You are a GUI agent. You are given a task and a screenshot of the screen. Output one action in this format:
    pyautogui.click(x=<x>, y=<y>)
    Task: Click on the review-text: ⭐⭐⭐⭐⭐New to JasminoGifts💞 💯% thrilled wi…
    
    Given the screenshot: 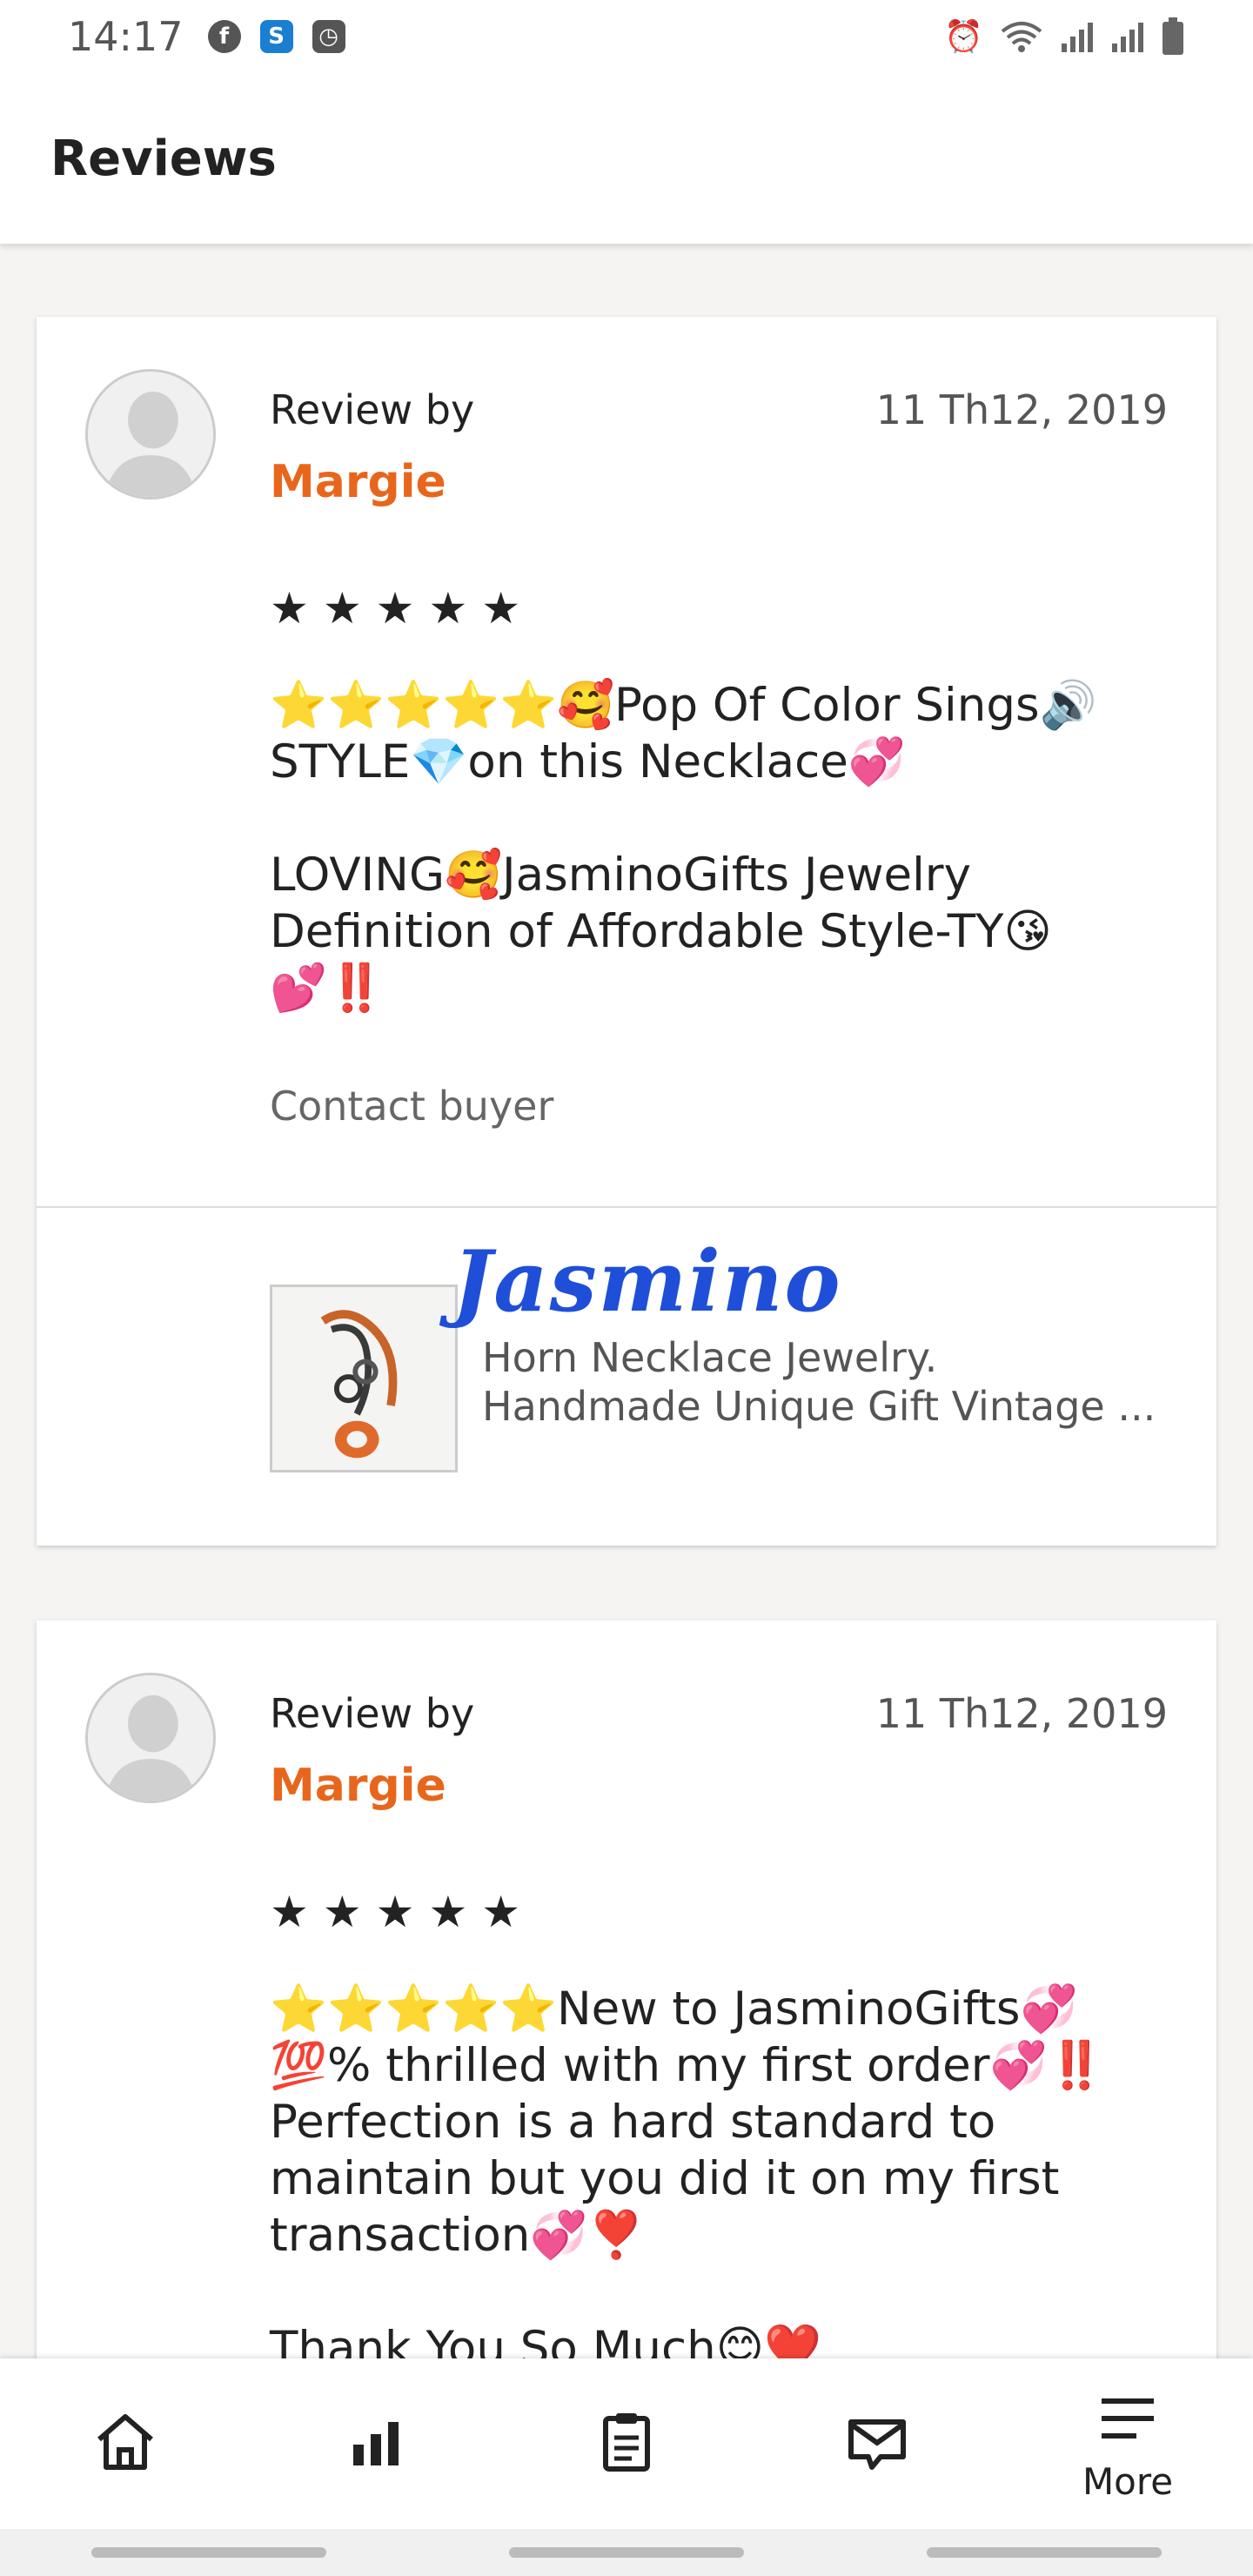 What is the action you would take?
    pyautogui.click(x=687, y=2178)
    